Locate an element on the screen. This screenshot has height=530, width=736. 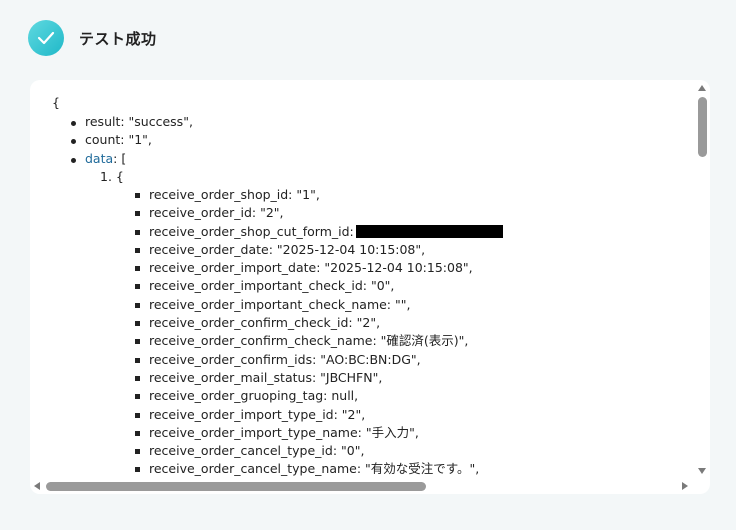
field-row: receive_order_import_type_id: "2", is located at coordinates (319, 415).